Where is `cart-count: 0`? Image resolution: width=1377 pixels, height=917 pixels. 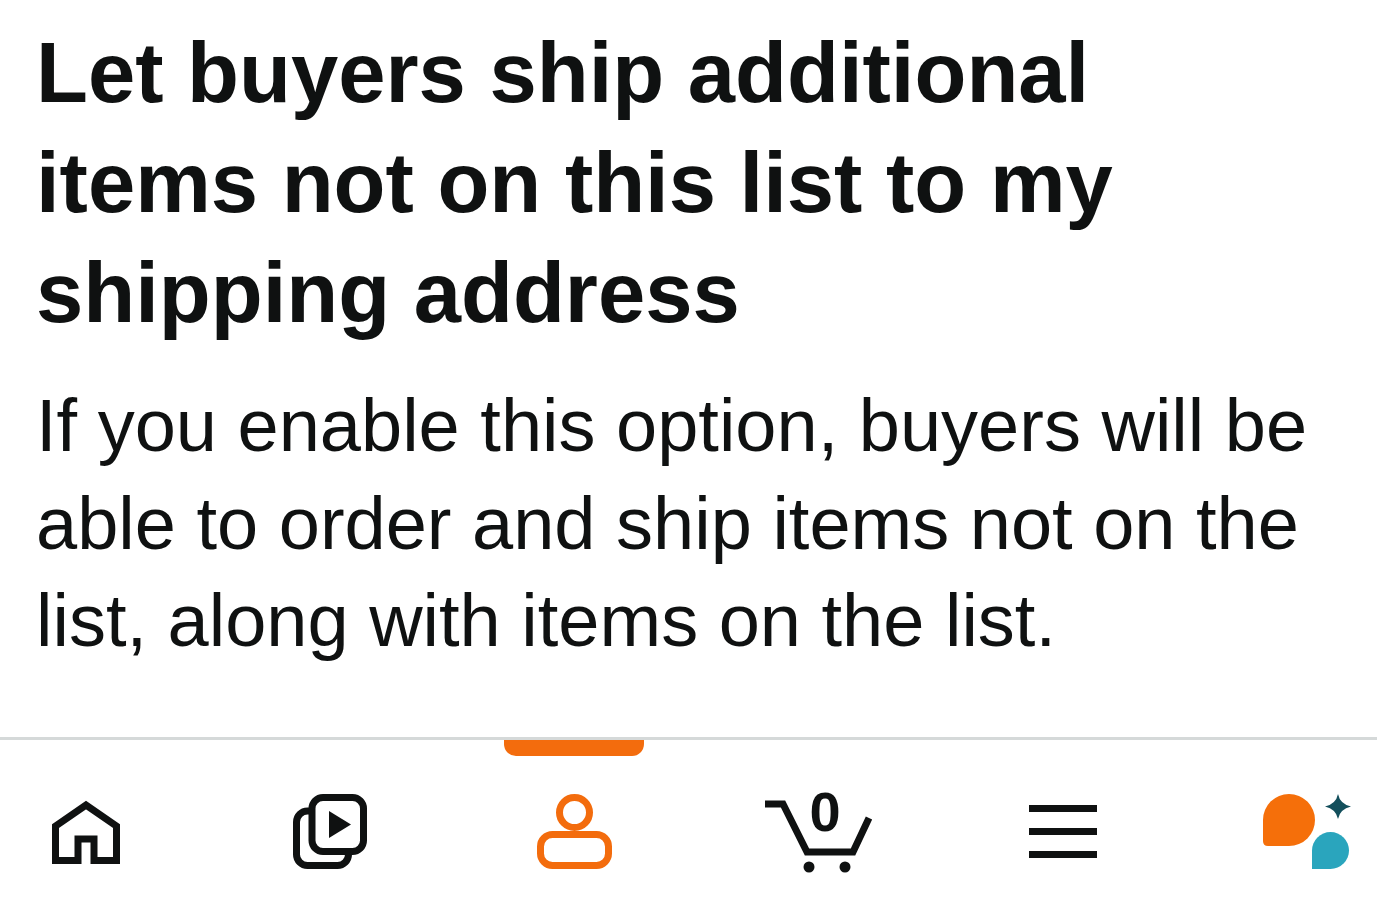 cart-count: 0 is located at coordinates (825, 811).